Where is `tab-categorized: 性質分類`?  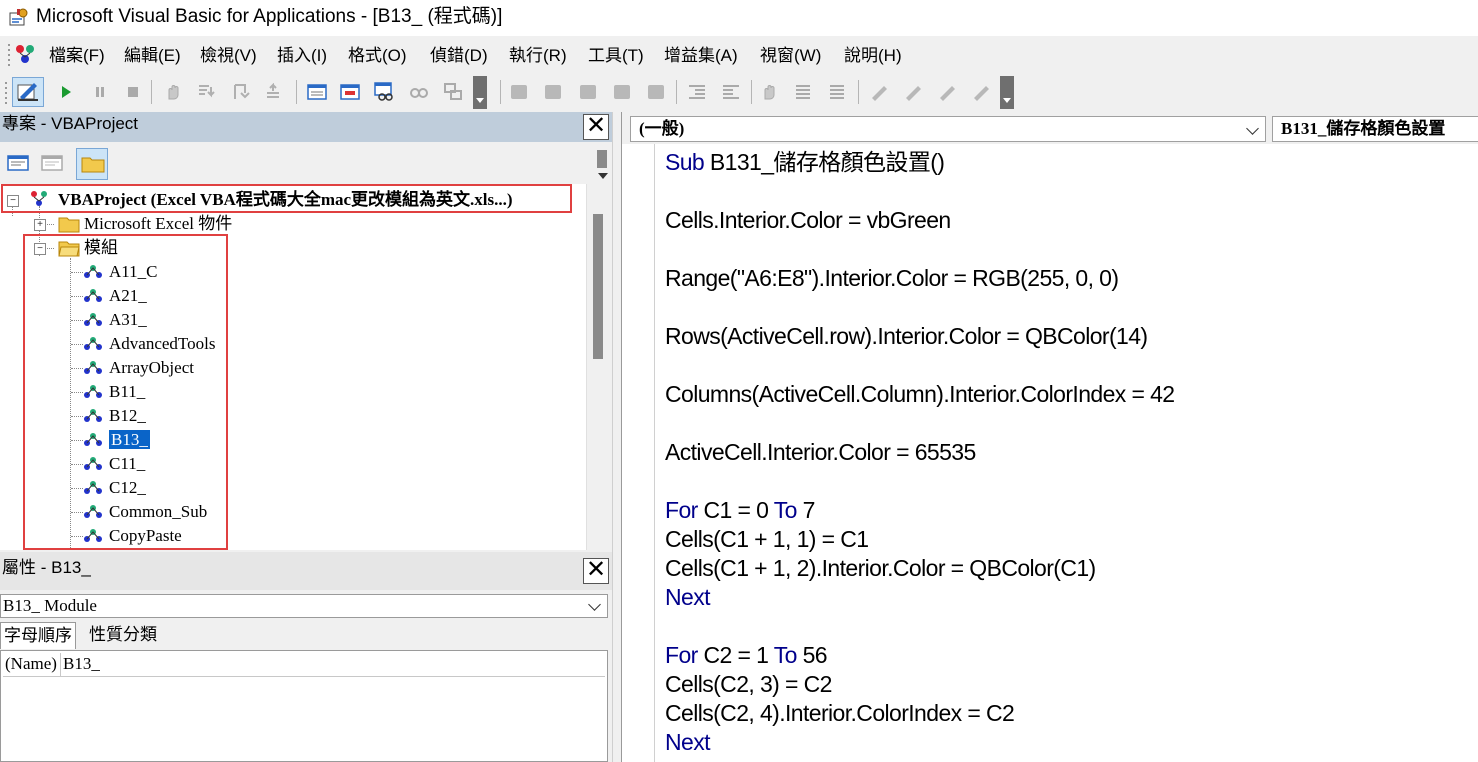 tab-categorized: 性質分類 is located at coordinates (123, 635).